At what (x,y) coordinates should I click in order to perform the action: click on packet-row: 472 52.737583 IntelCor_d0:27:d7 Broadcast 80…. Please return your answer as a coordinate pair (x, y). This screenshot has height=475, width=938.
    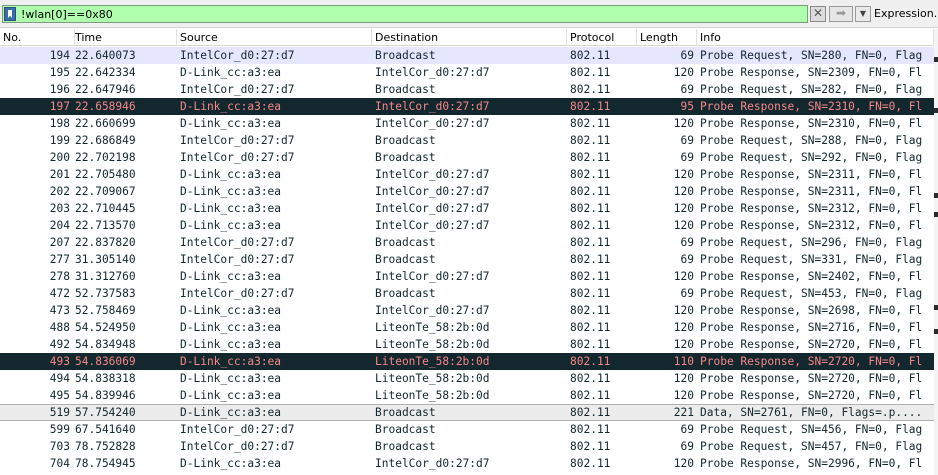
    Looking at the image, I should click on (467, 293).